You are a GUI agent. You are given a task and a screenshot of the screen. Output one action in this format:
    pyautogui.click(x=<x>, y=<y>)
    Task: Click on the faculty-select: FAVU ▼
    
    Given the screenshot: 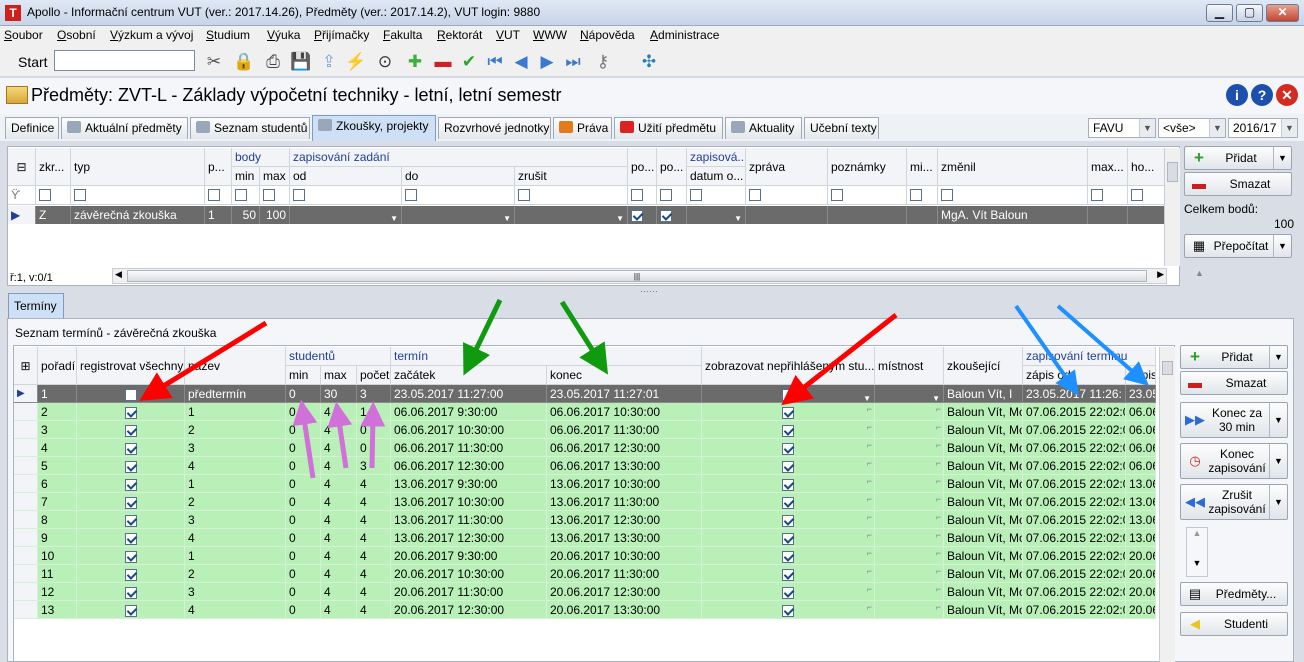 What is the action you would take?
    pyautogui.click(x=1122, y=128)
    